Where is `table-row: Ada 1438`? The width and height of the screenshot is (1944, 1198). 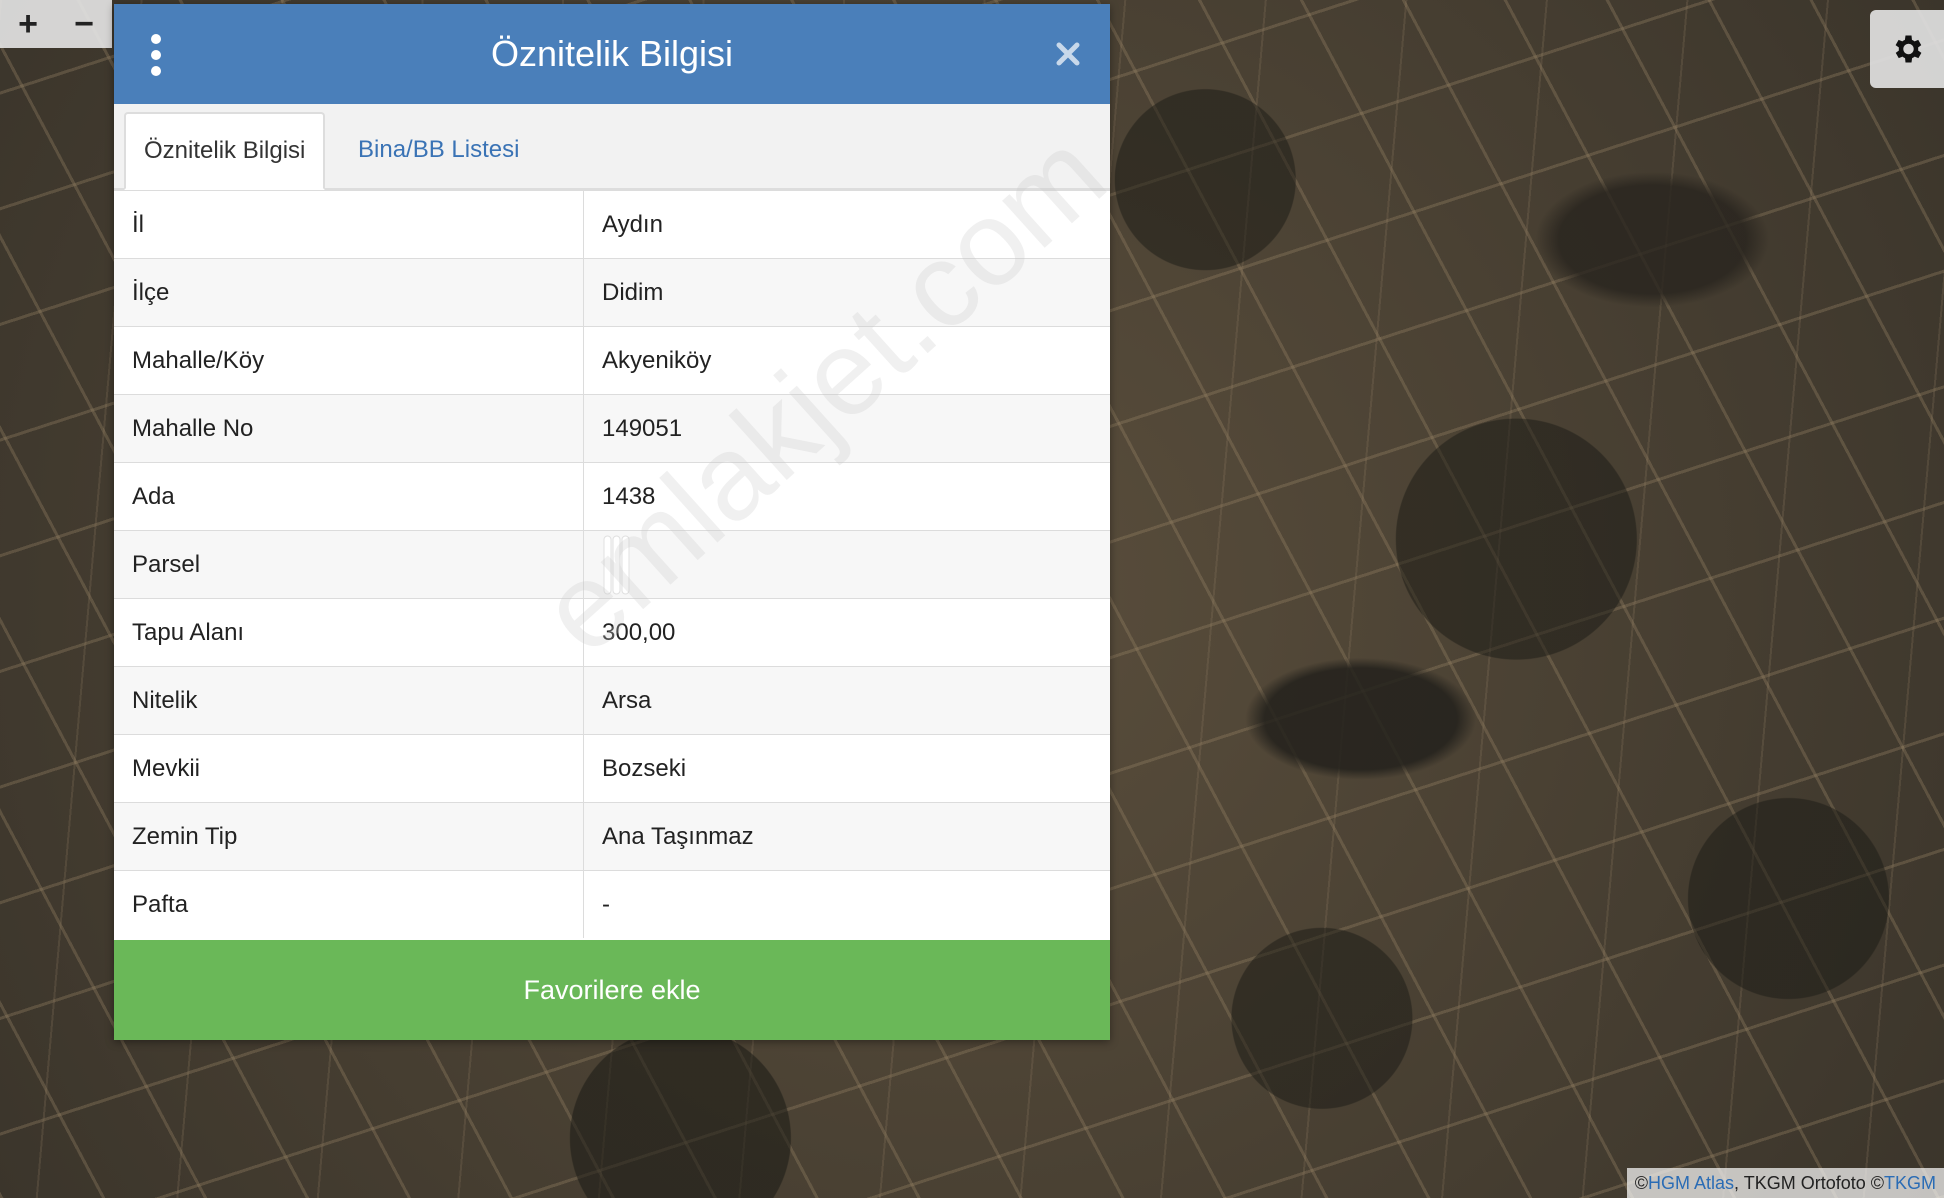
table-row: Ada 1438 is located at coordinates (612, 496).